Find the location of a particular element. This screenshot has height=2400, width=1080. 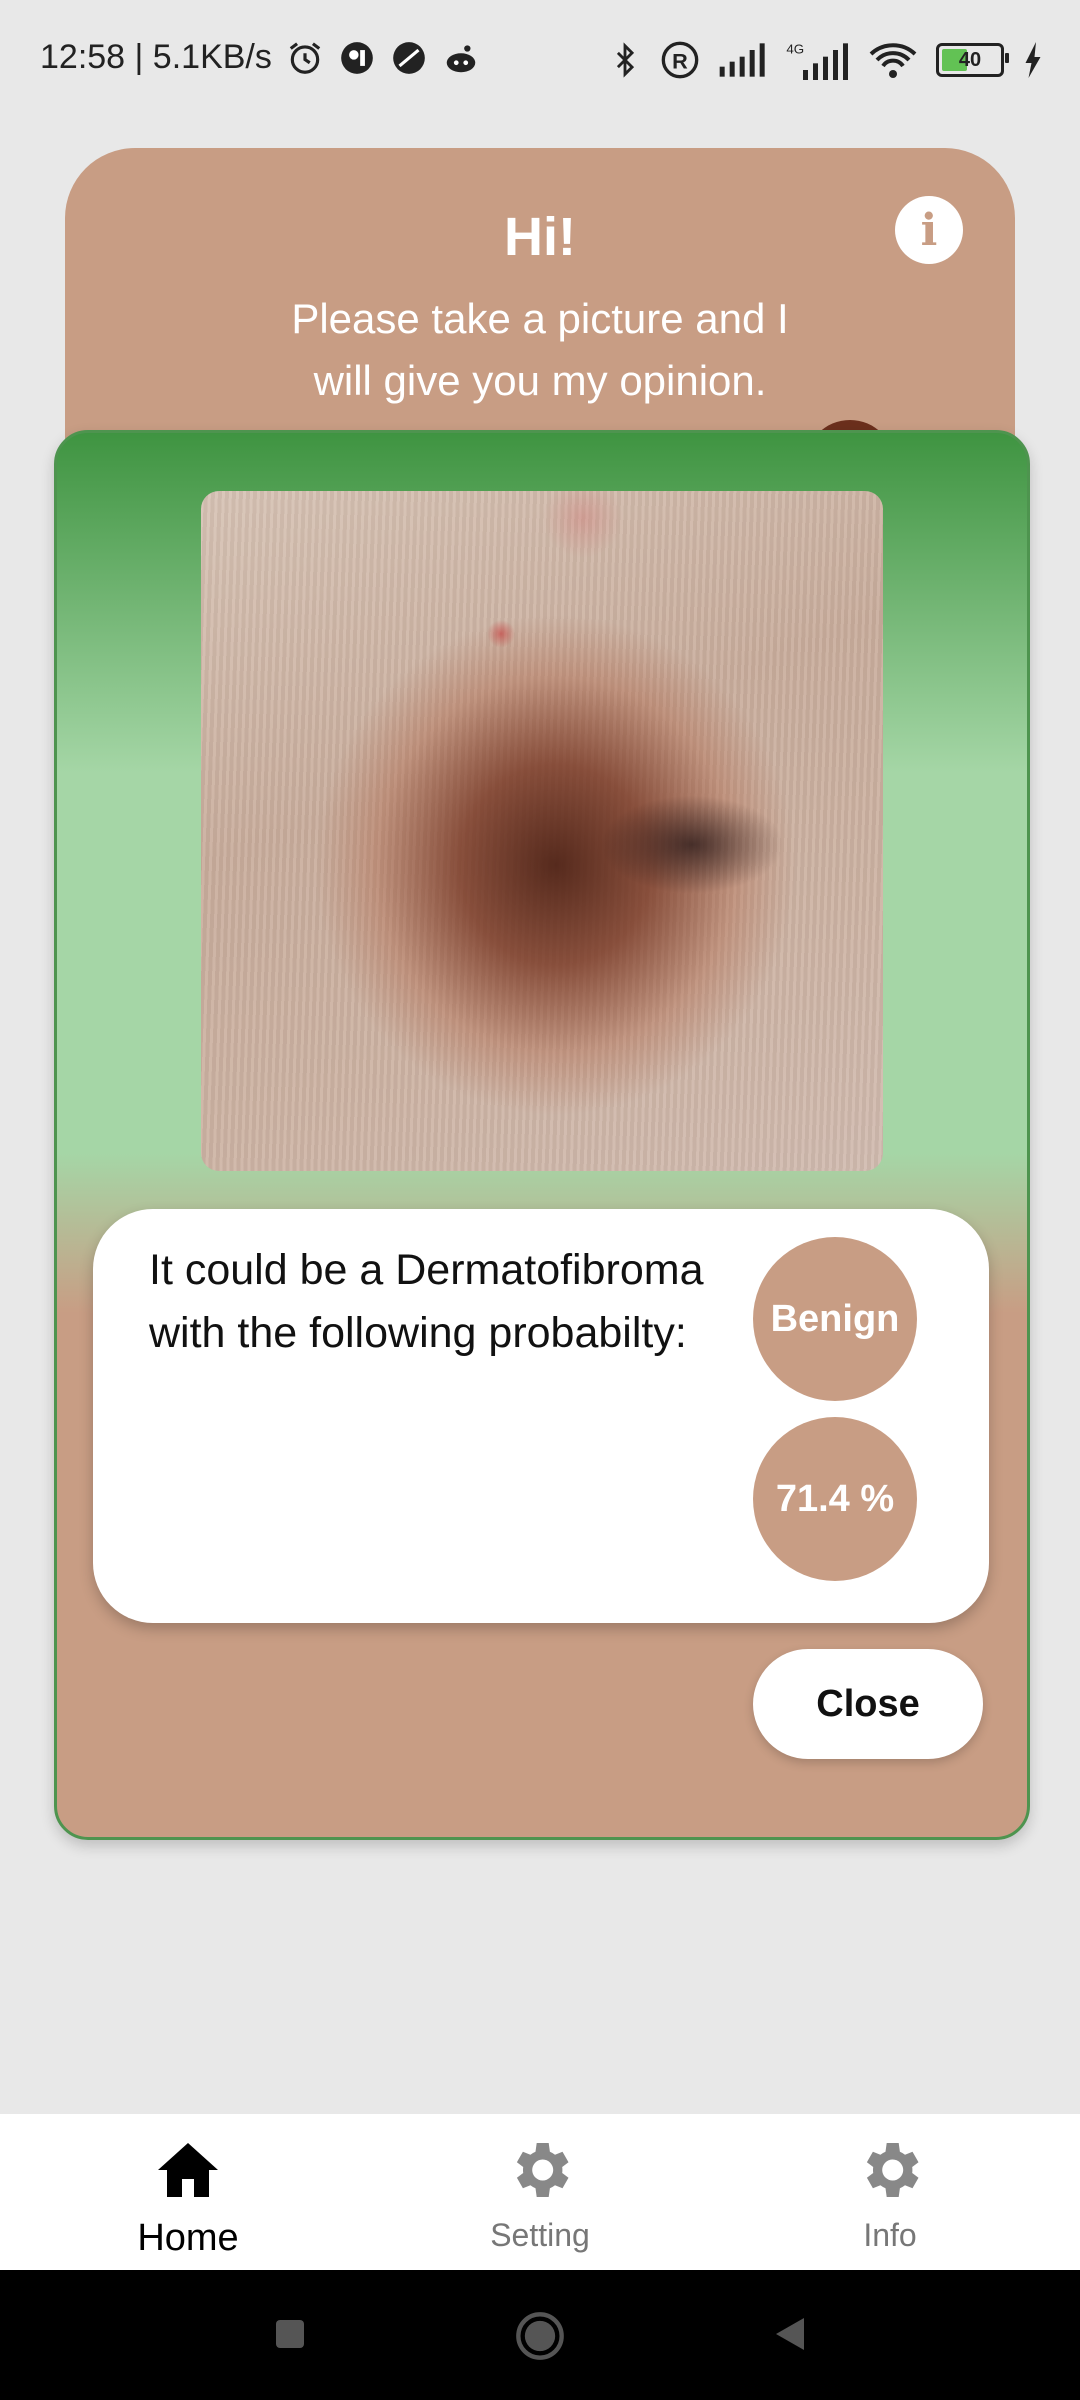

svg-text: R is located at coordinates (680, 60).